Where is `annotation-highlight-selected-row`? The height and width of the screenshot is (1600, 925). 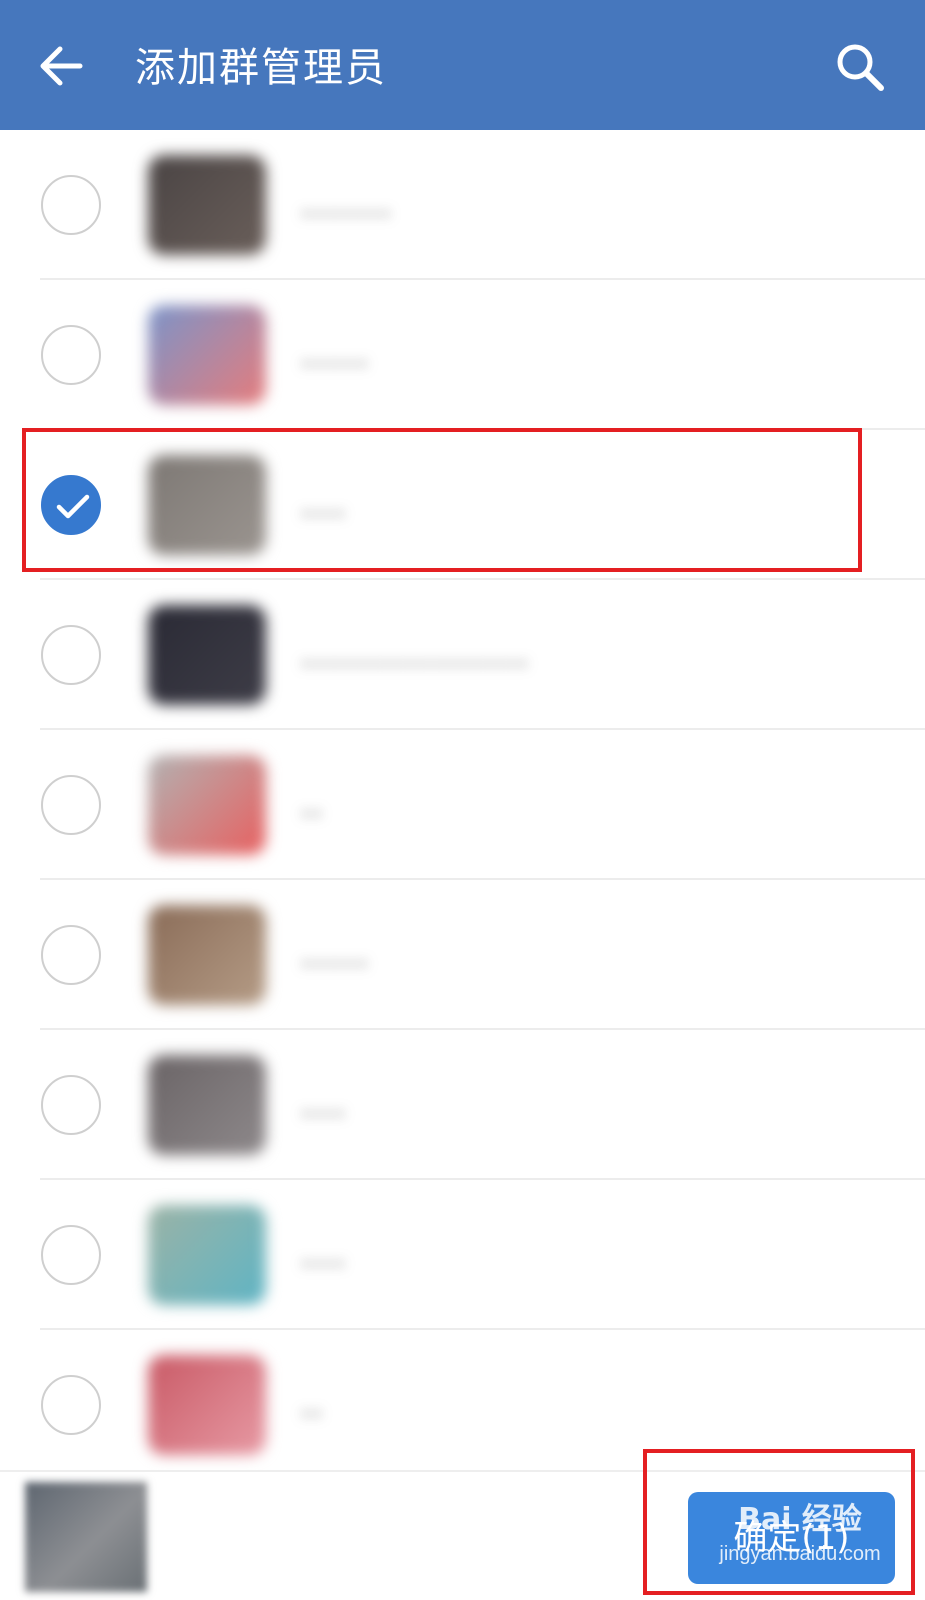
annotation-highlight-selected-row is located at coordinates (442, 500).